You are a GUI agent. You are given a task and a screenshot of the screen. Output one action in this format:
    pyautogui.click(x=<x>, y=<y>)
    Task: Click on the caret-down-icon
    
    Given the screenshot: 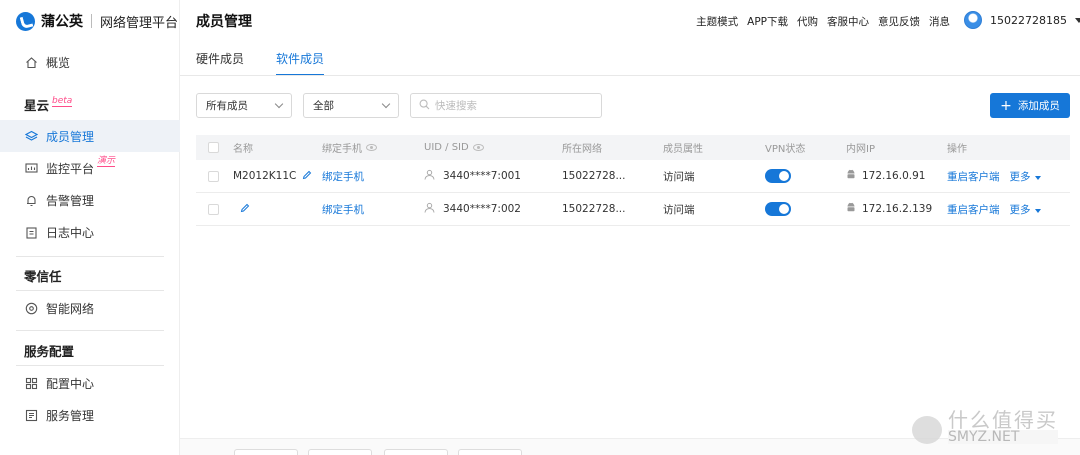 What is the action you would take?
    pyautogui.click(x=1037, y=210)
    